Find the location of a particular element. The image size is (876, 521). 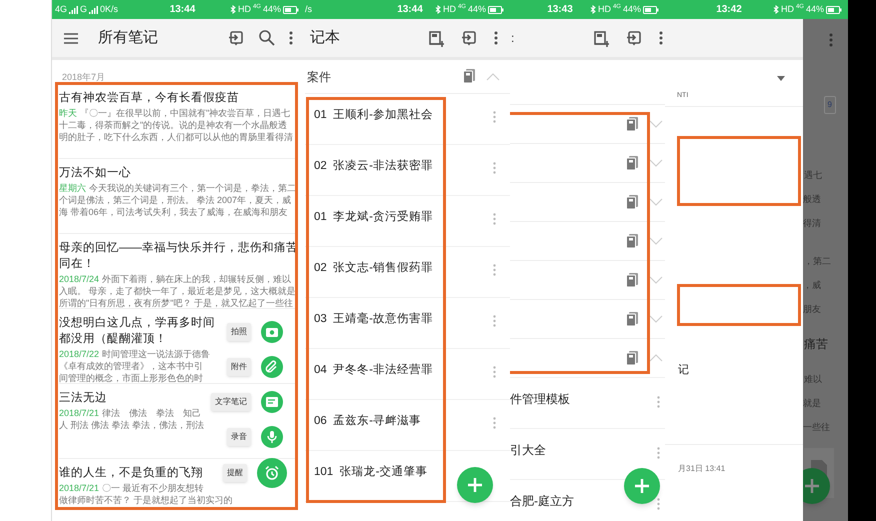

search-icon is located at coordinates (267, 38).